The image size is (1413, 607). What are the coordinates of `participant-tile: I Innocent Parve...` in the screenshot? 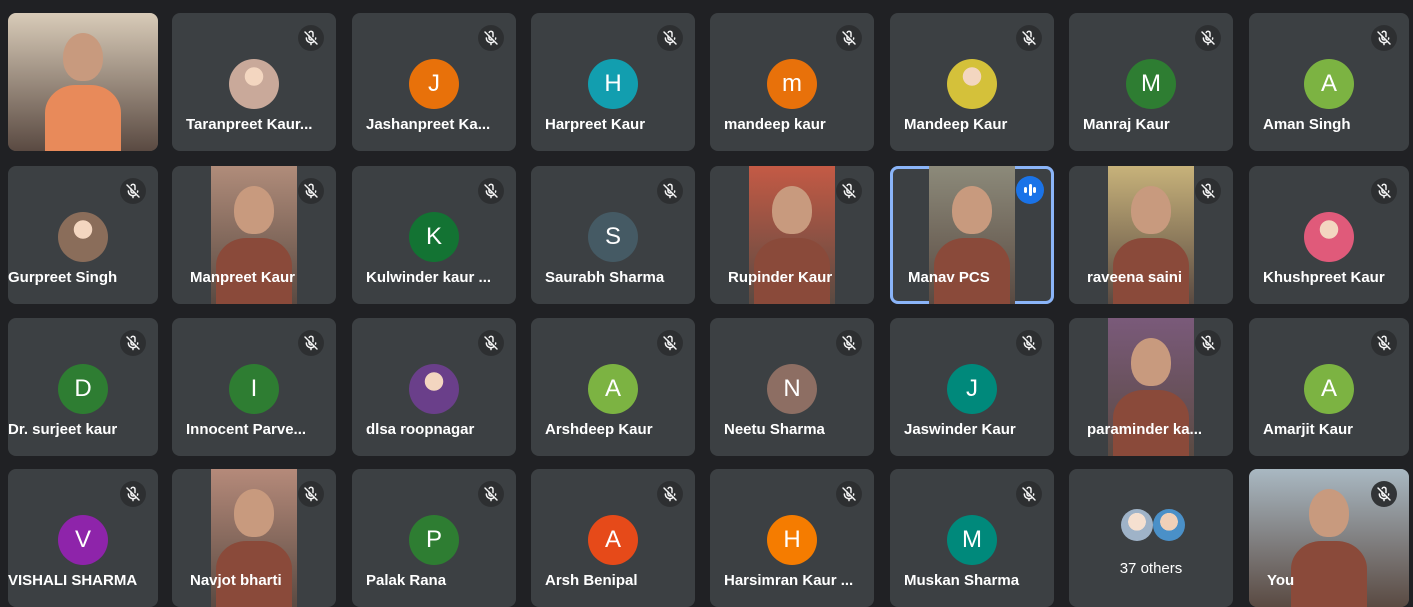 It's located at (254, 387).